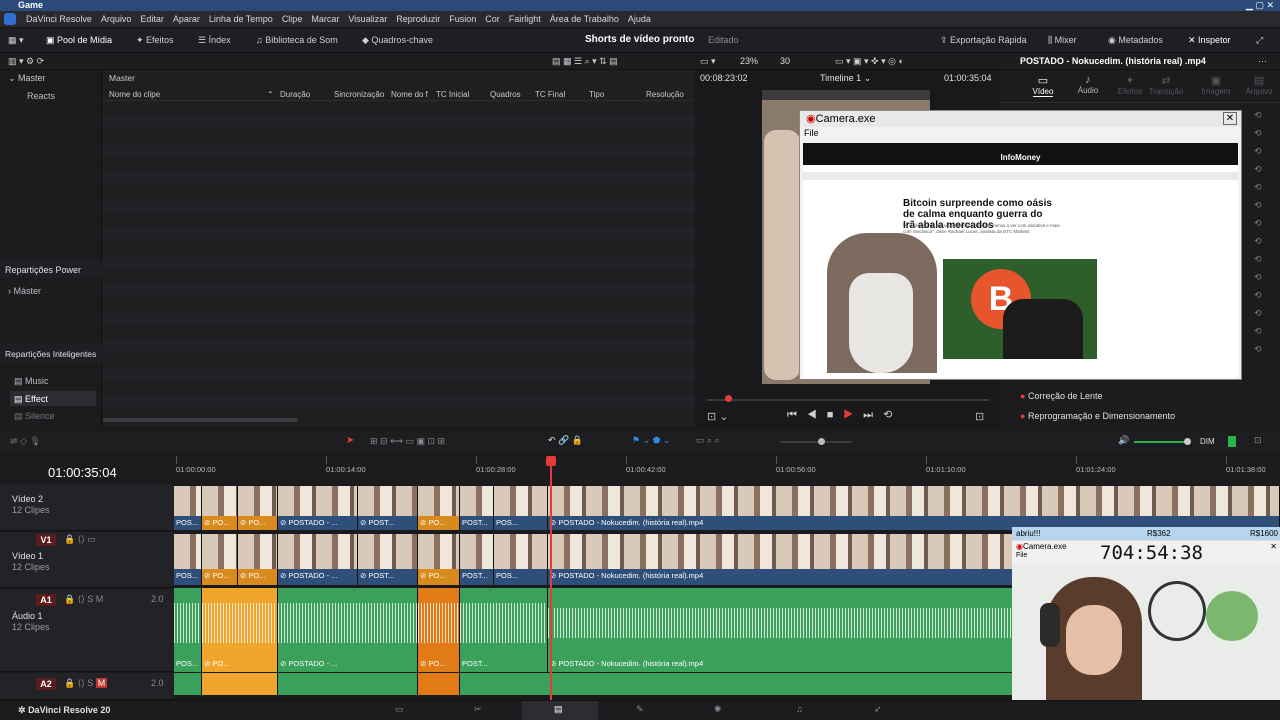 This screenshot has height=720, width=1280. What do you see at coordinates (399, 709) in the screenshot?
I see `media-page-icon: ▭` at bounding box center [399, 709].